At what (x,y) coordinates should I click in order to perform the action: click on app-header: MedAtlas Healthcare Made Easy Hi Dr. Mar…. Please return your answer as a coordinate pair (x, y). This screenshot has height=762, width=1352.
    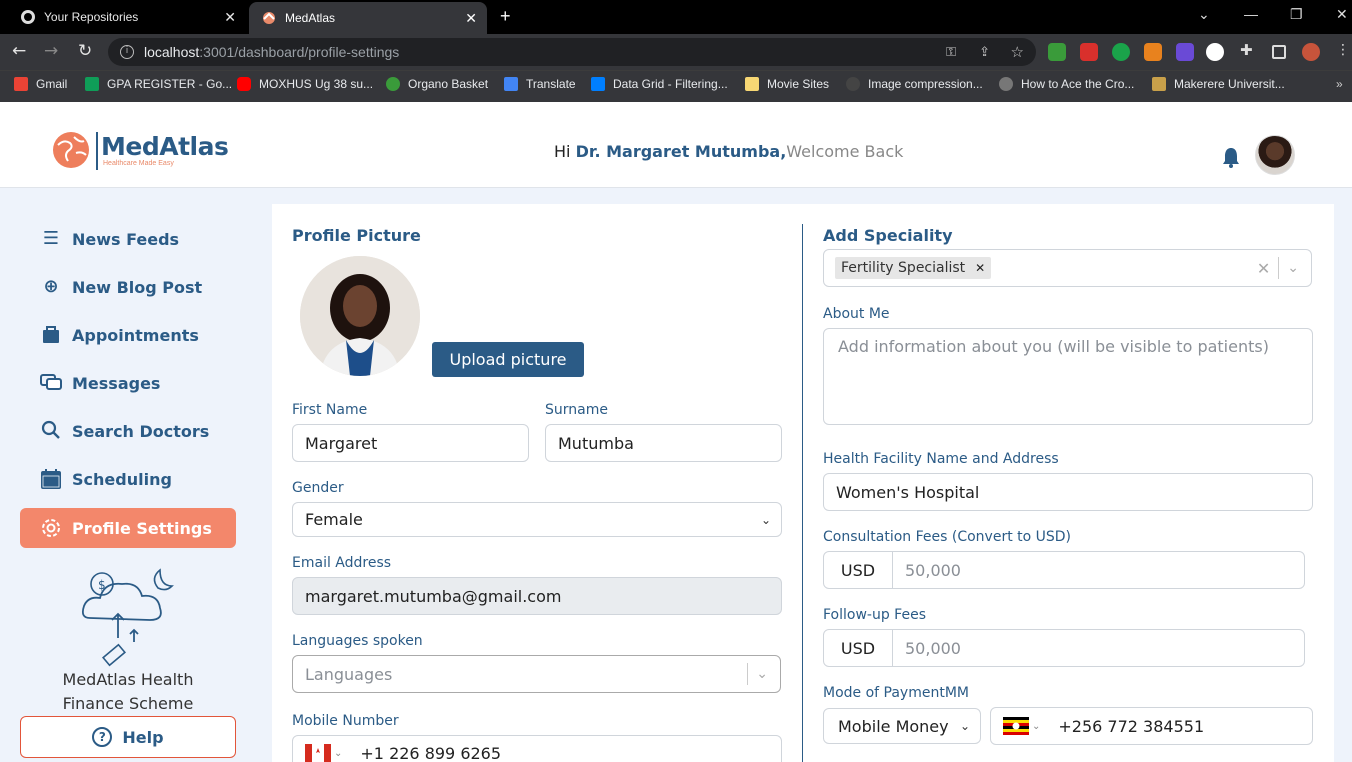
    Looking at the image, I should click on (676, 145).